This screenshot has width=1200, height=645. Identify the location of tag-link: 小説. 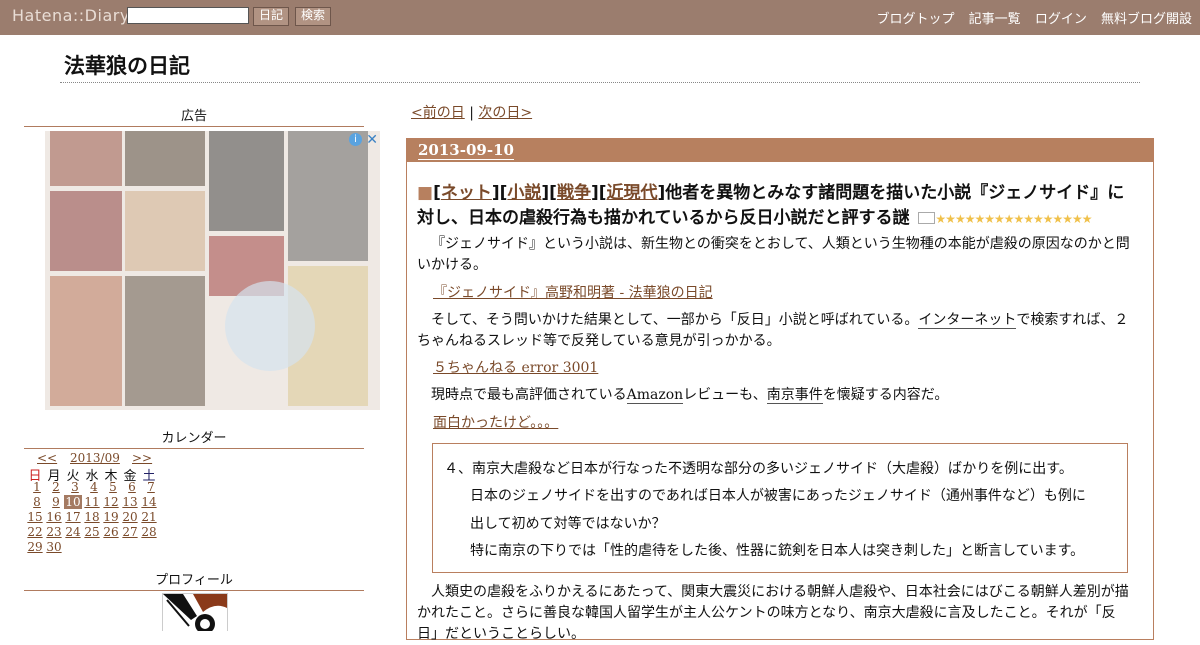
(524, 193).